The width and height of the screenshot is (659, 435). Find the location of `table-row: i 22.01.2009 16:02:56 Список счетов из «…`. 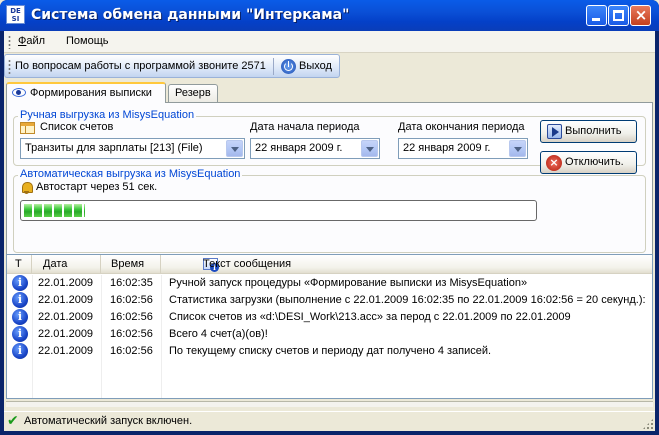

table-row: i 22.01.2009 16:02:56 Список счетов из «… is located at coordinates (329, 317).